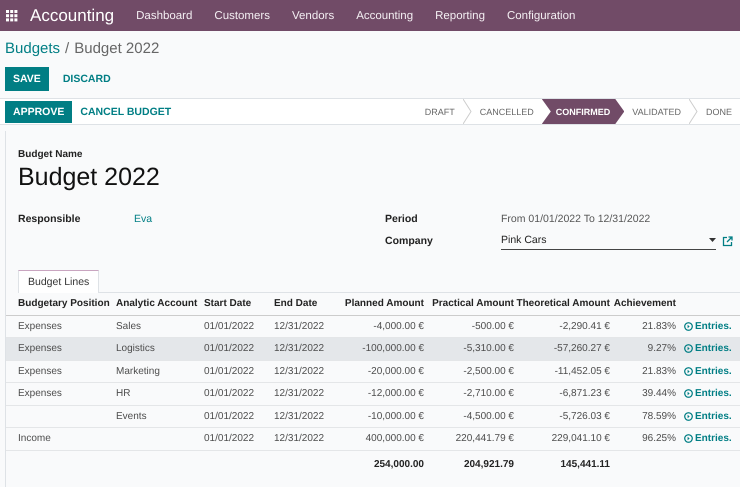 The height and width of the screenshot is (487, 740). I want to click on table-cell: Sales, so click(129, 326).